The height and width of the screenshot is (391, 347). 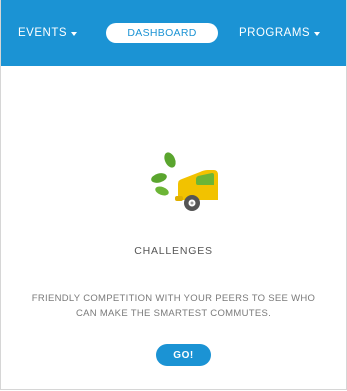 I want to click on nav-programs-label: PROGRAMS, so click(x=275, y=33).